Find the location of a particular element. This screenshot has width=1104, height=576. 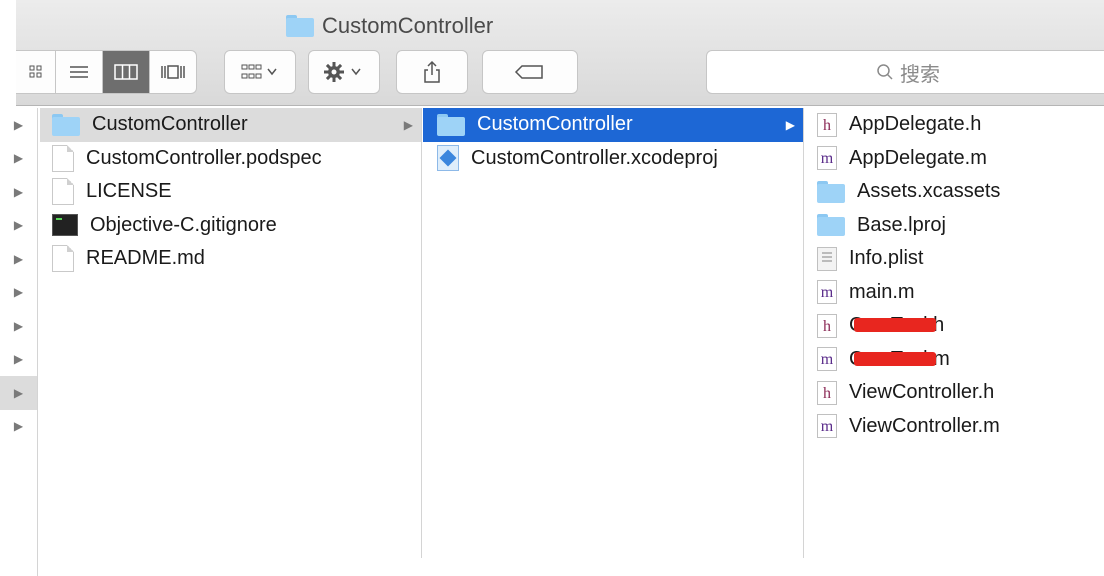

tag-button is located at coordinates (530, 72).